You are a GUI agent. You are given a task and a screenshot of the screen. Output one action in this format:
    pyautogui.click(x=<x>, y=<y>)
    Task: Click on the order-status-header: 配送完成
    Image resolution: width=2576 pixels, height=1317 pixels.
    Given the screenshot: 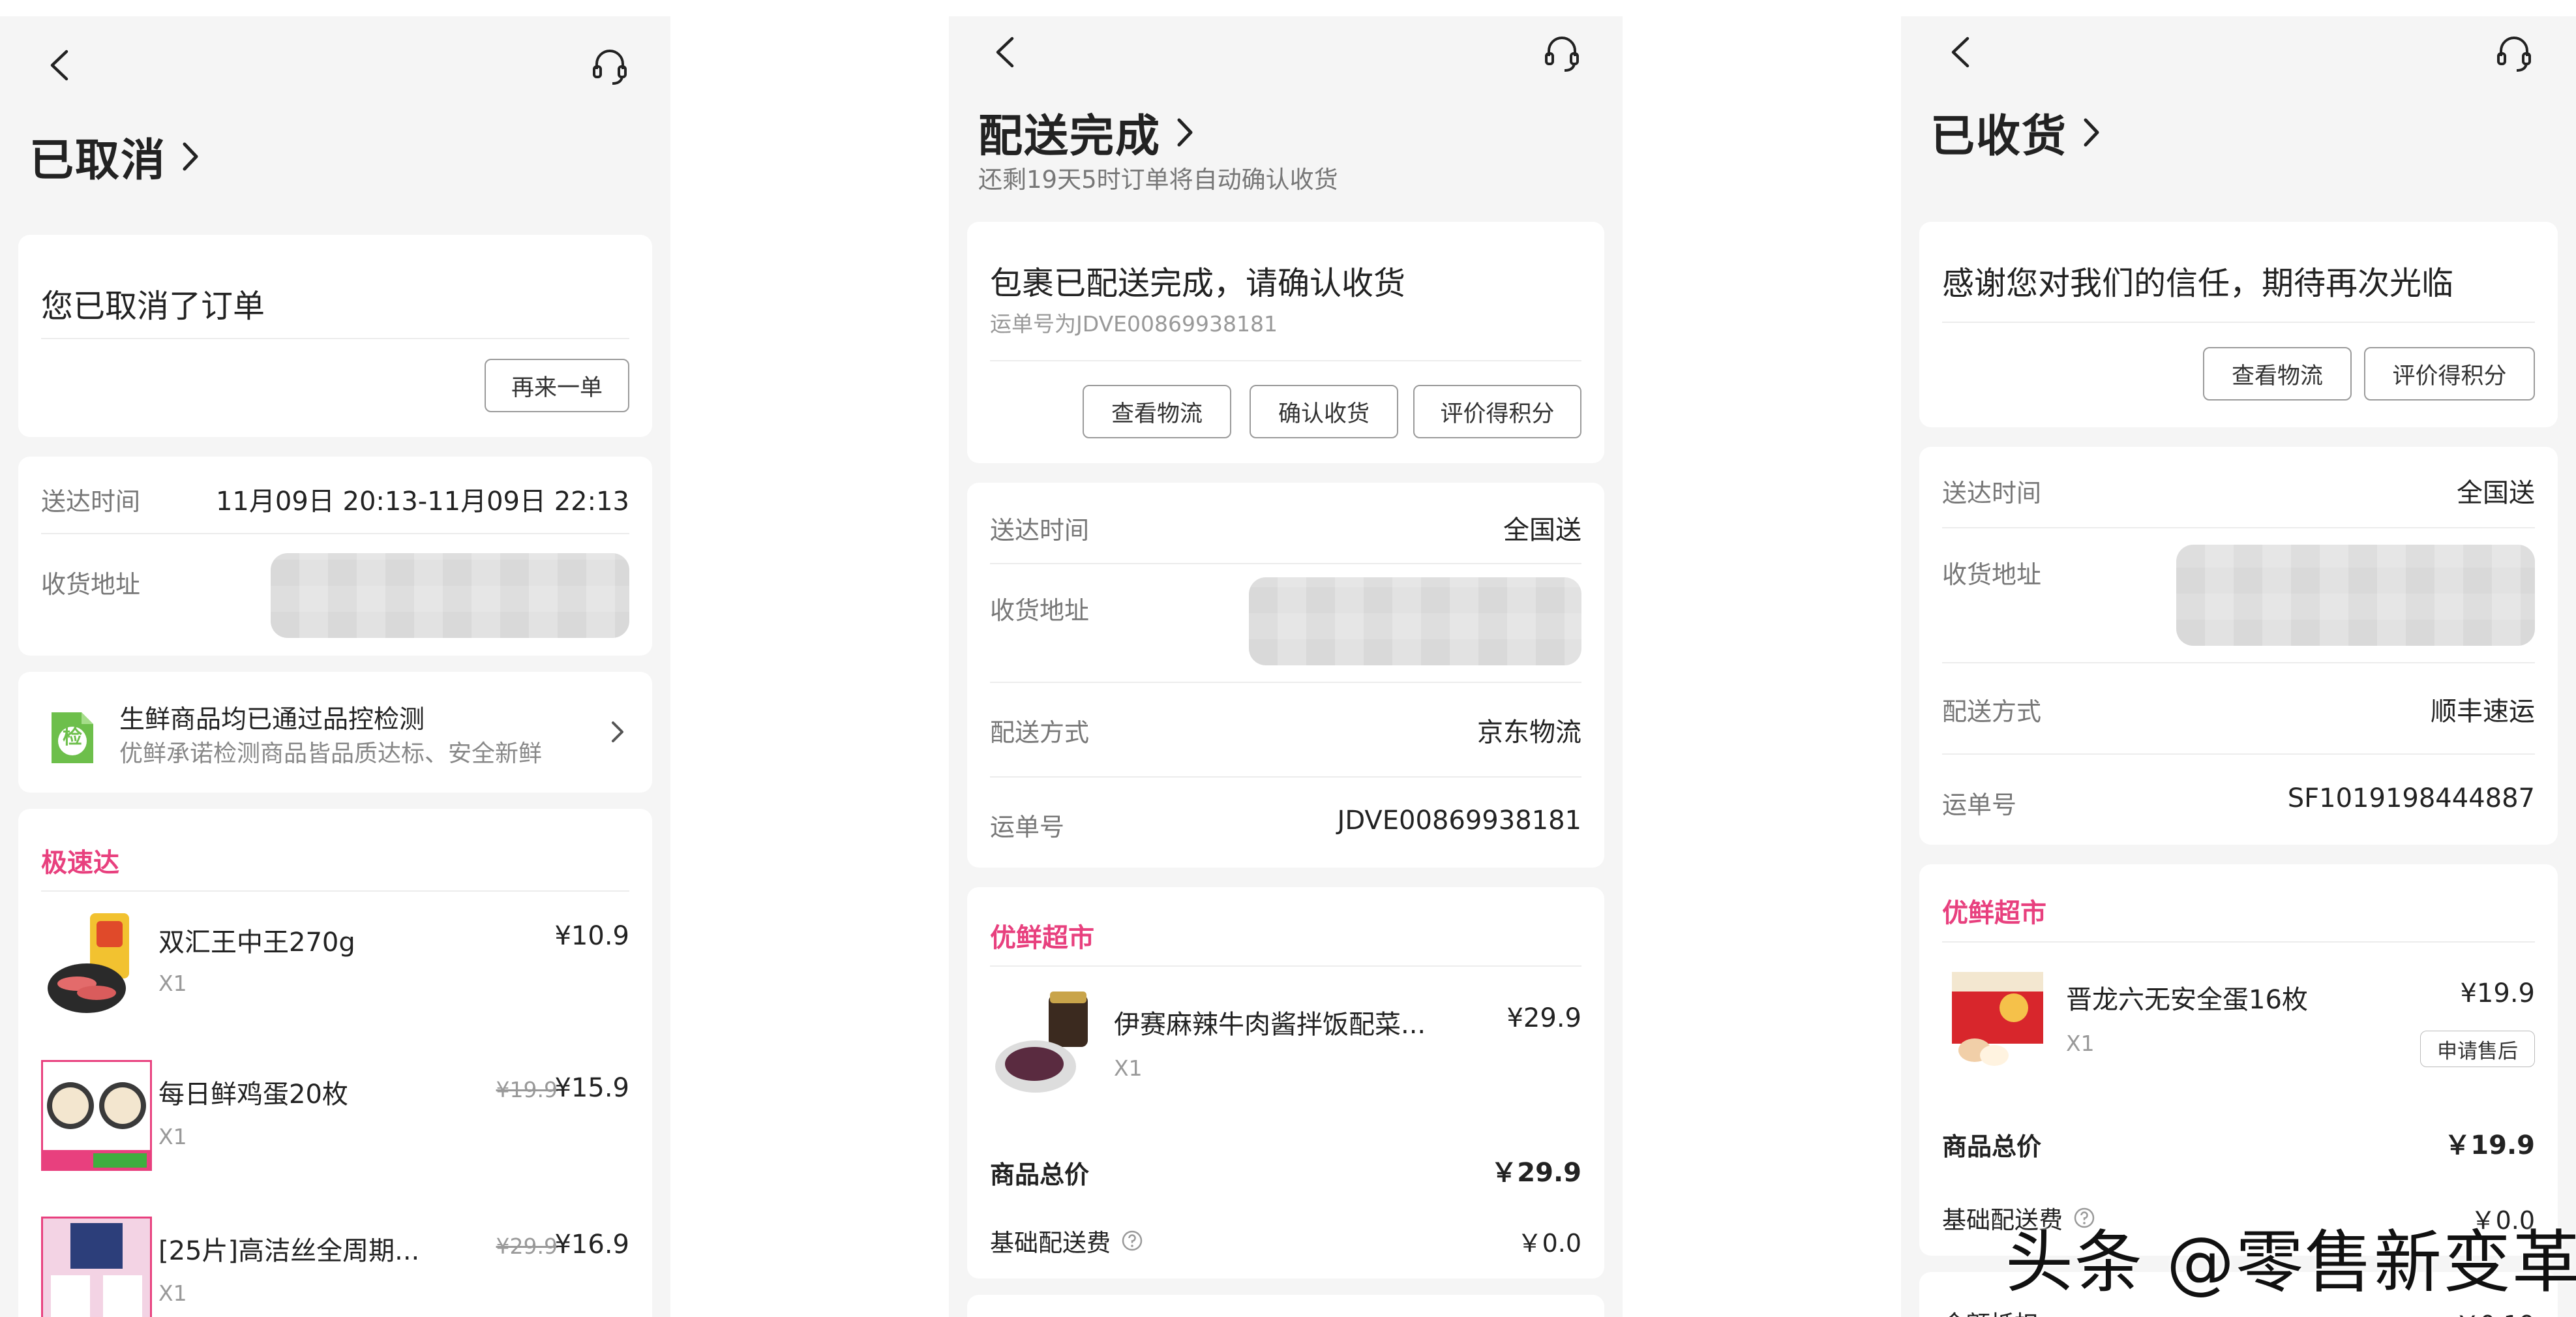 What is the action you would take?
    pyautogui.click(x=1087, y=132)
    